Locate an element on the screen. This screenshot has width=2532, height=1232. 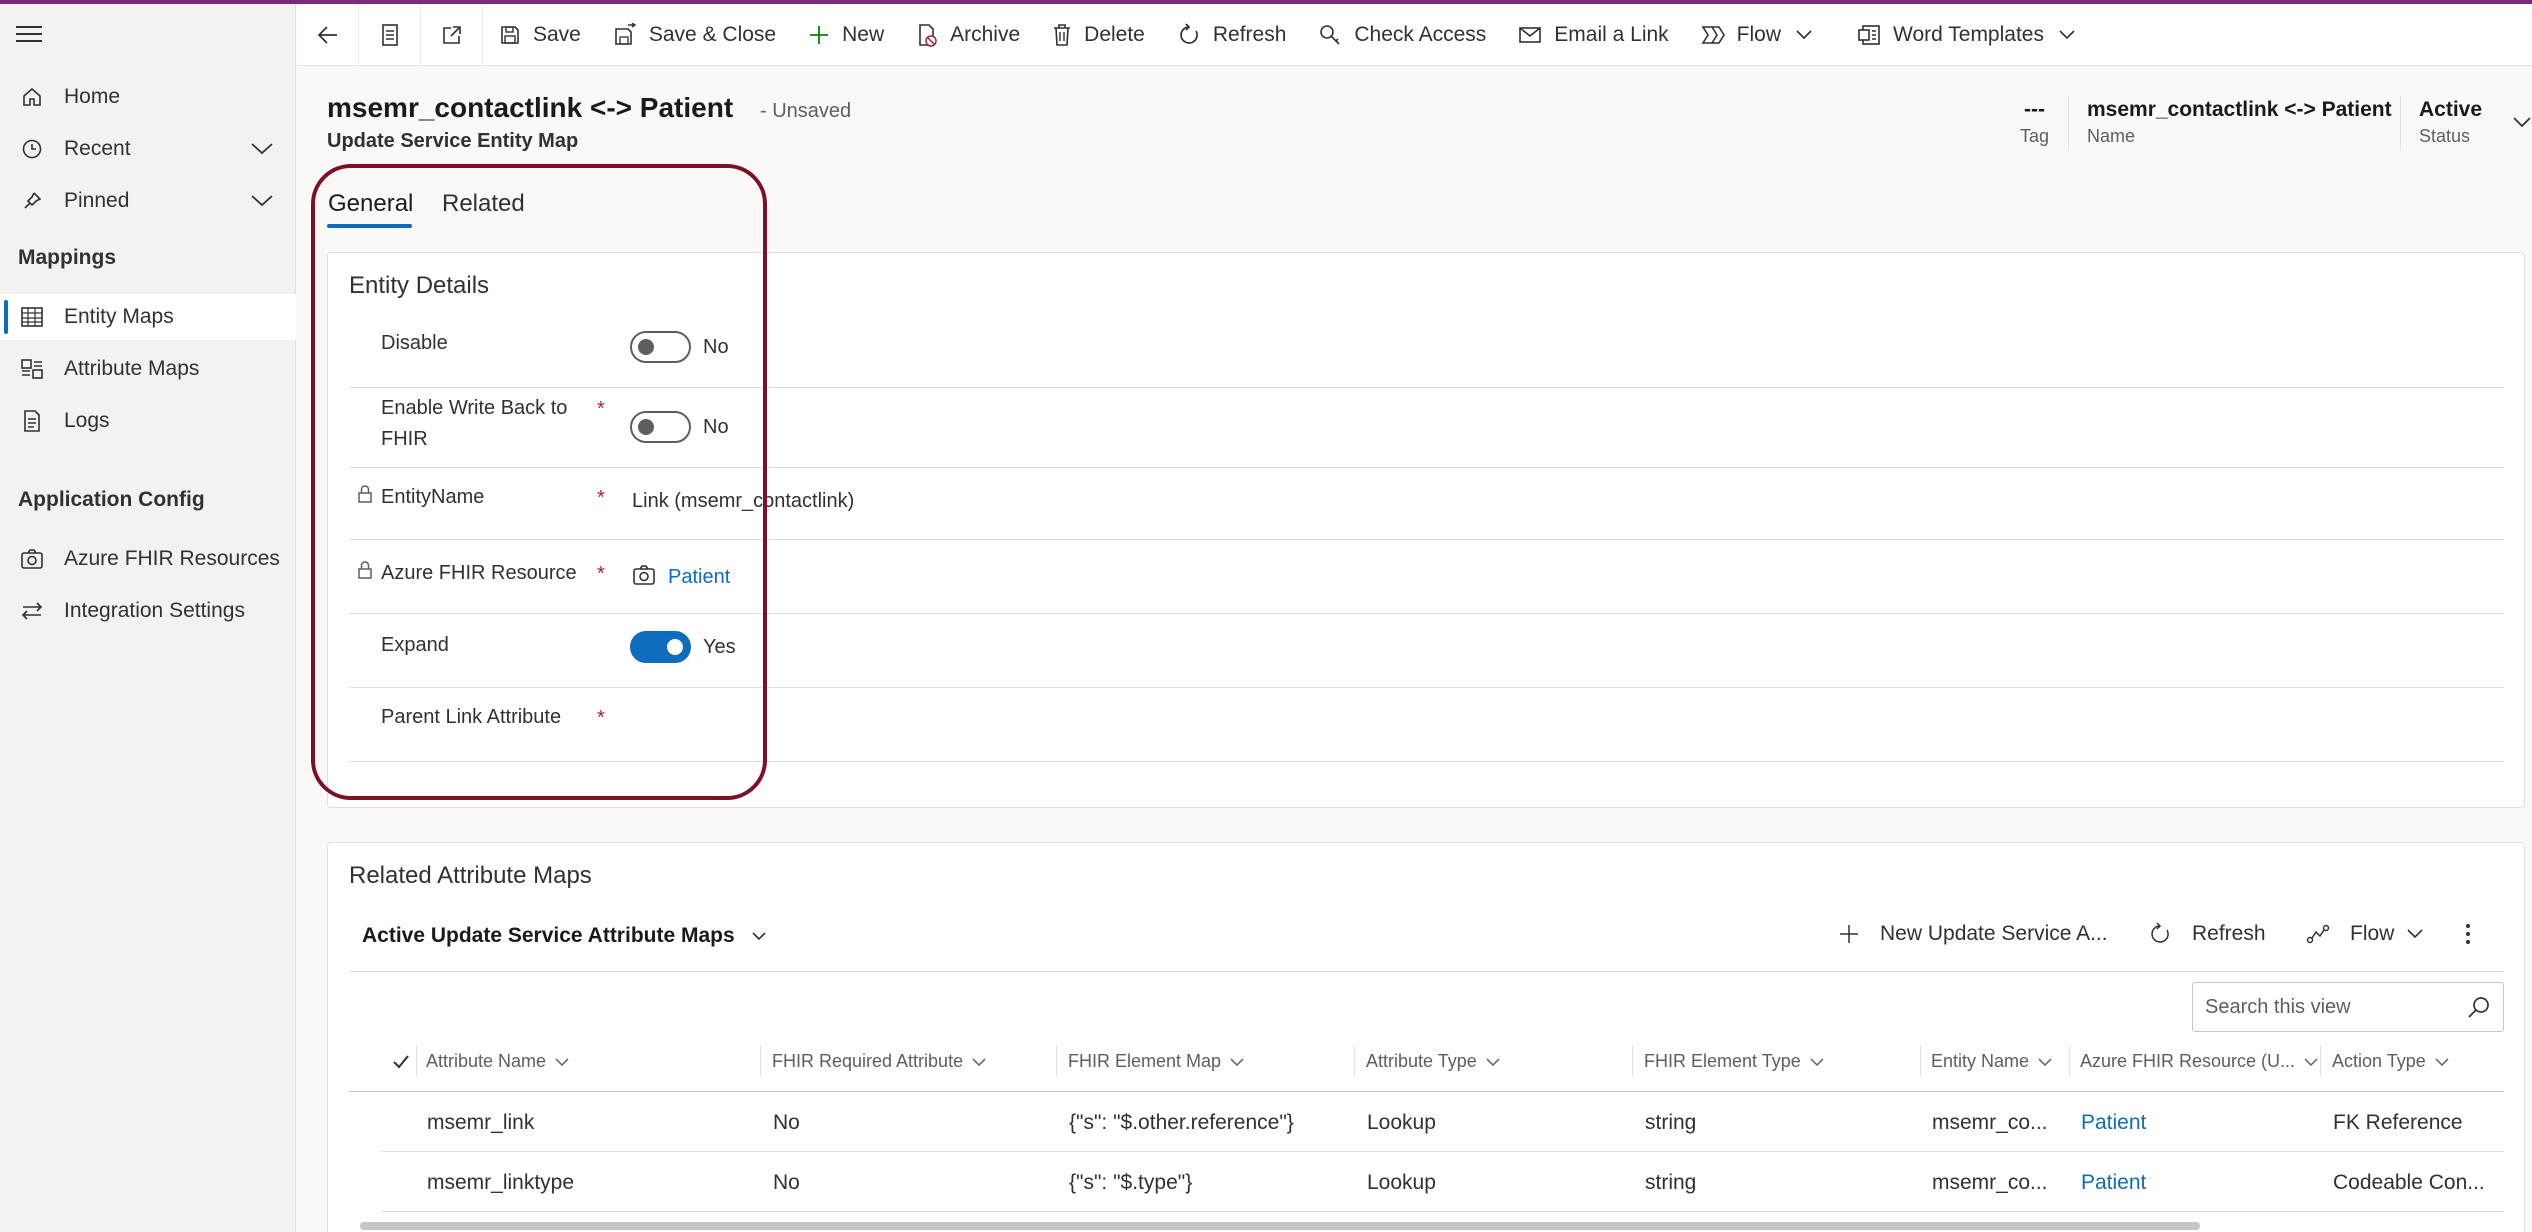
document-icon is located at coordinates (32, 421).